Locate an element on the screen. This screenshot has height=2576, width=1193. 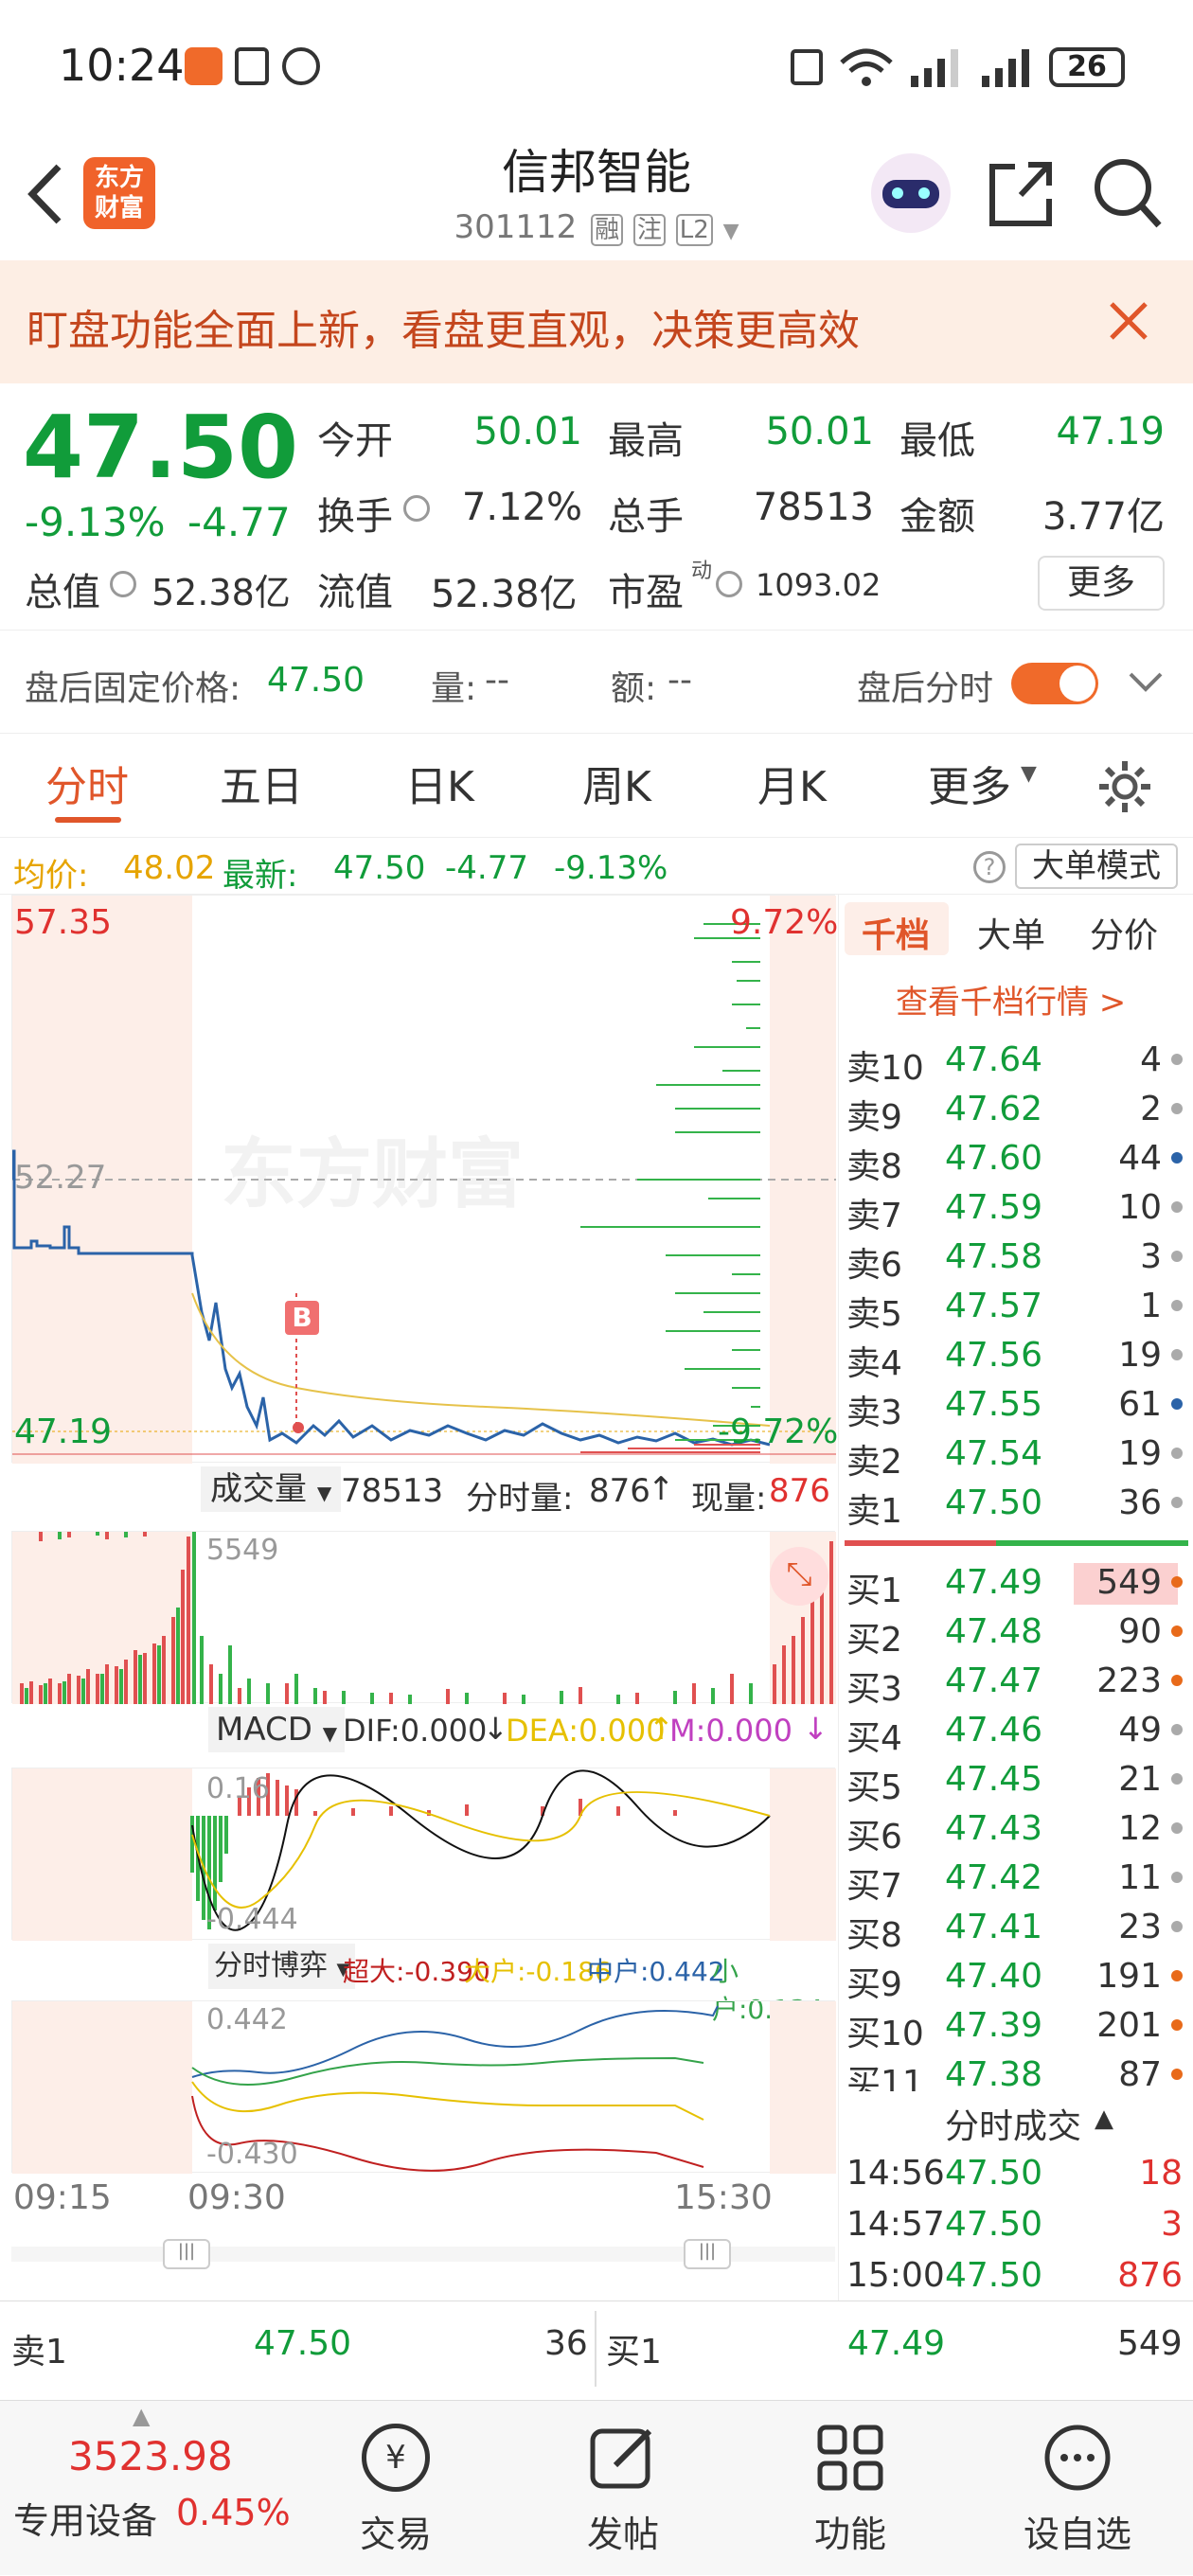
best-quote-bar: 卖1 47.50 36 买1 47.49 549 is located at coordinates (596, 2350).